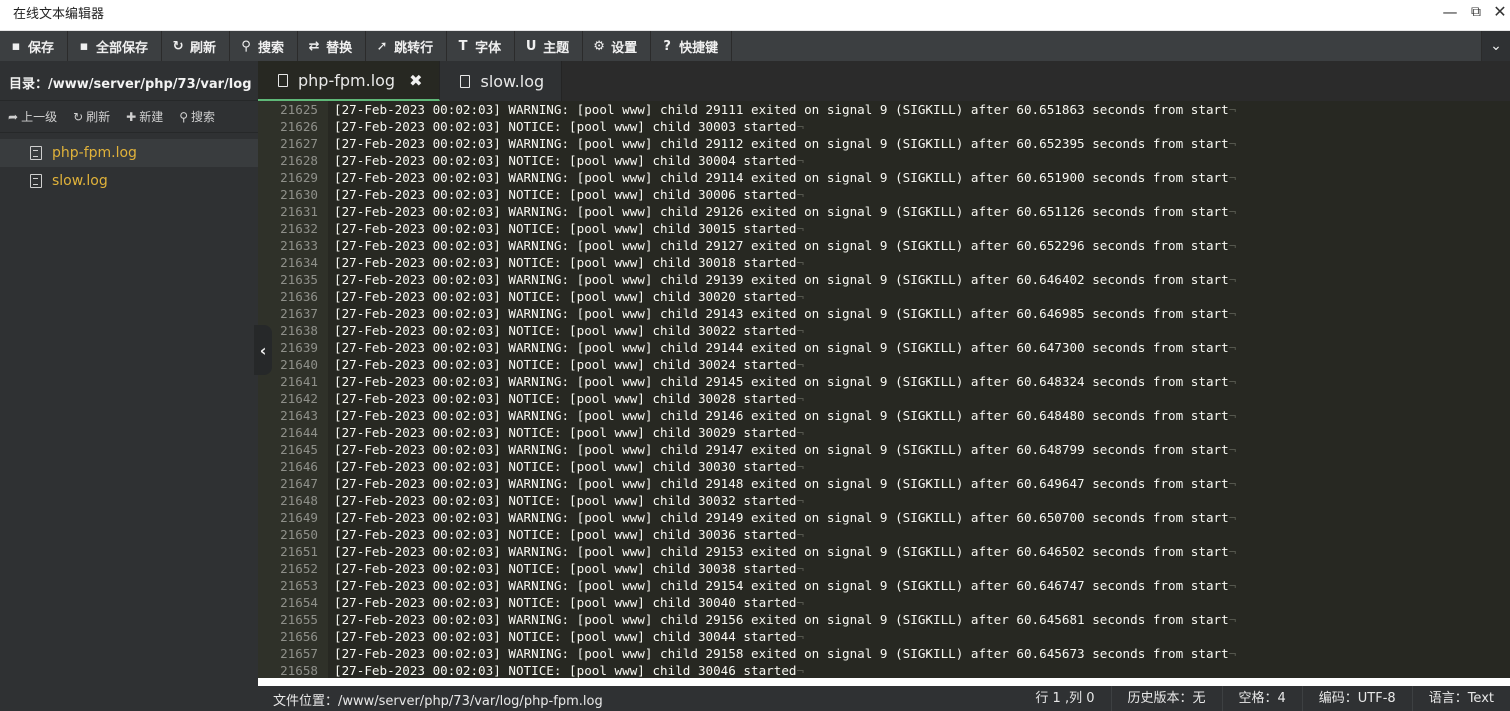 The height and width of the screenshot is (711, 1510). What do you see at coordinates (501, 81) in the screenshot?
I see `tab-1: slow.log` at bounding box center [501, 81].